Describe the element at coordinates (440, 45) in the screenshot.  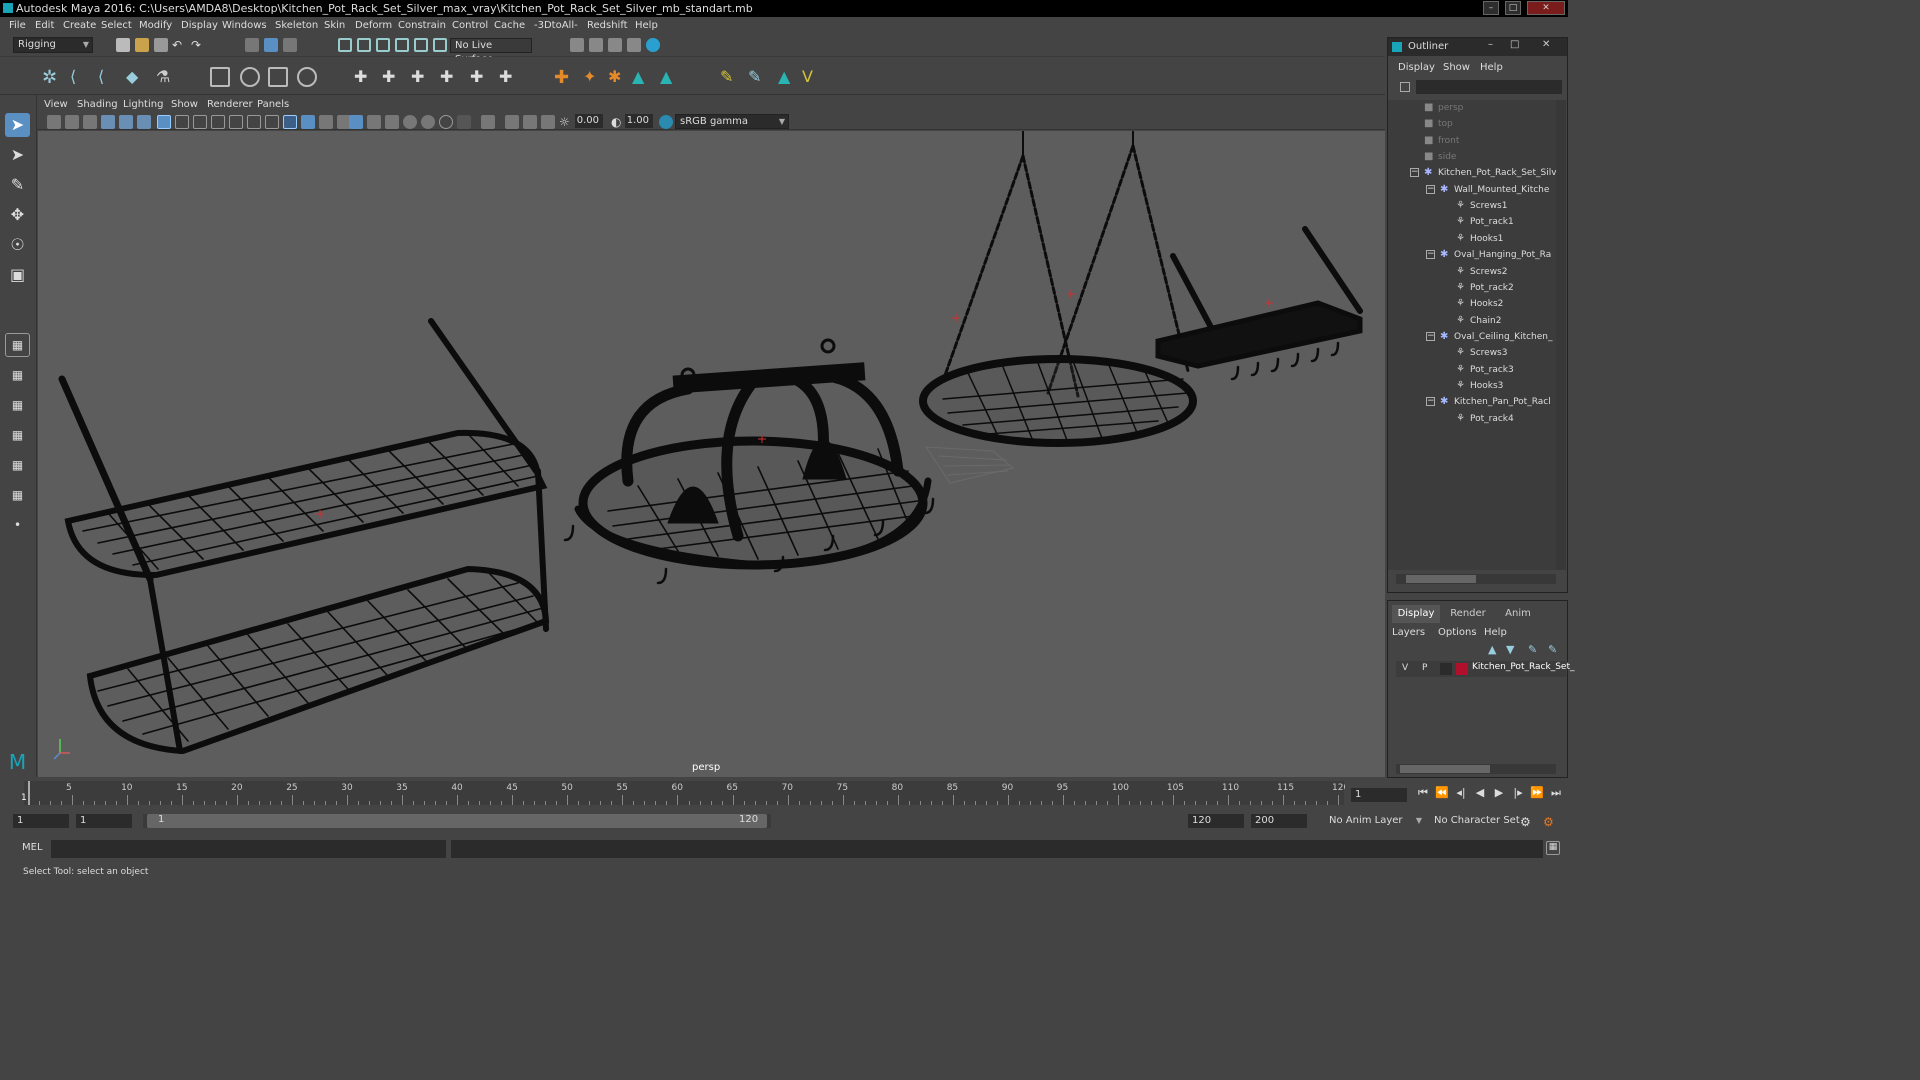
I see `make-live-icon` at that location.